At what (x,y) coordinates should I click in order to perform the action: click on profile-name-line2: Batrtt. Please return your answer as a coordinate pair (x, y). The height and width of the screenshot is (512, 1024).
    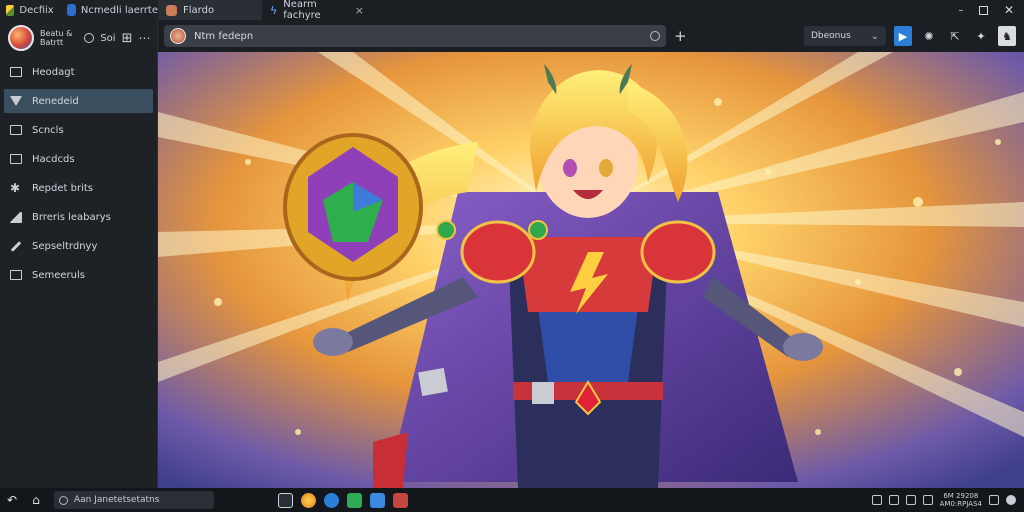
    Looking at the image, I should click on (52, 42).